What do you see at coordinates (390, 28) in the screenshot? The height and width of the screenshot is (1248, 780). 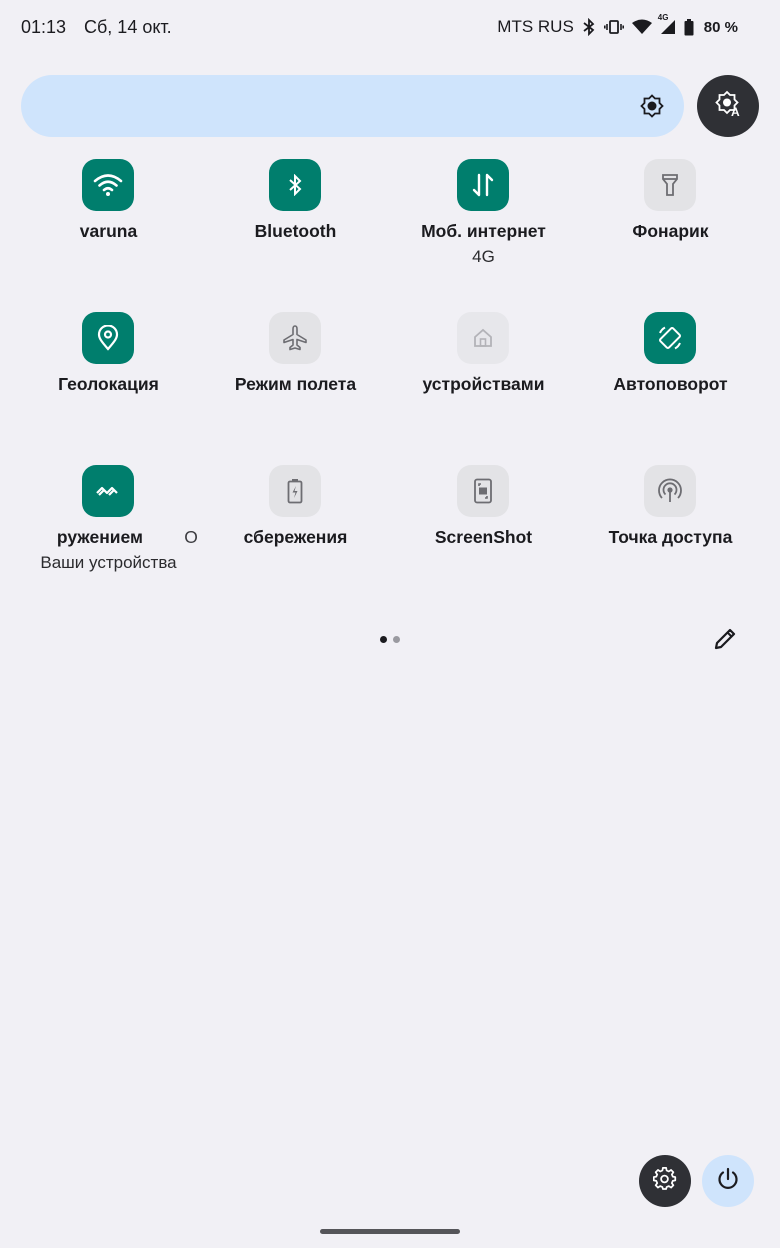 I see `status-bar: 01:13 Сб, 14 окт. MTS RUS 4G 80 %` at bounding box center [390, 28].